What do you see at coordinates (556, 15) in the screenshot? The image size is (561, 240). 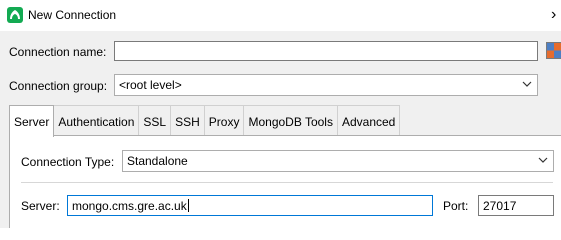 I see `close-icon: ›` at bounding box center [556, 15].